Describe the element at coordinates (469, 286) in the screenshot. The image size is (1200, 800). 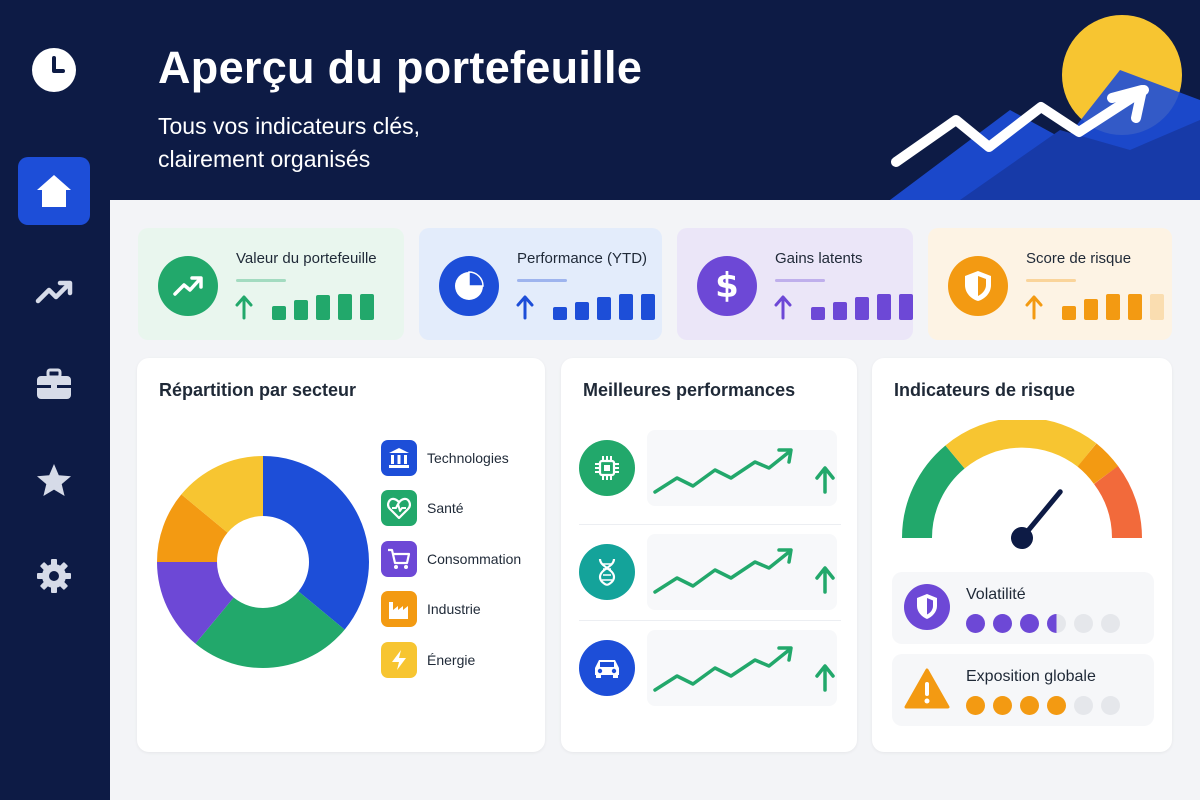
I see `pie-chart-icon` at that location.